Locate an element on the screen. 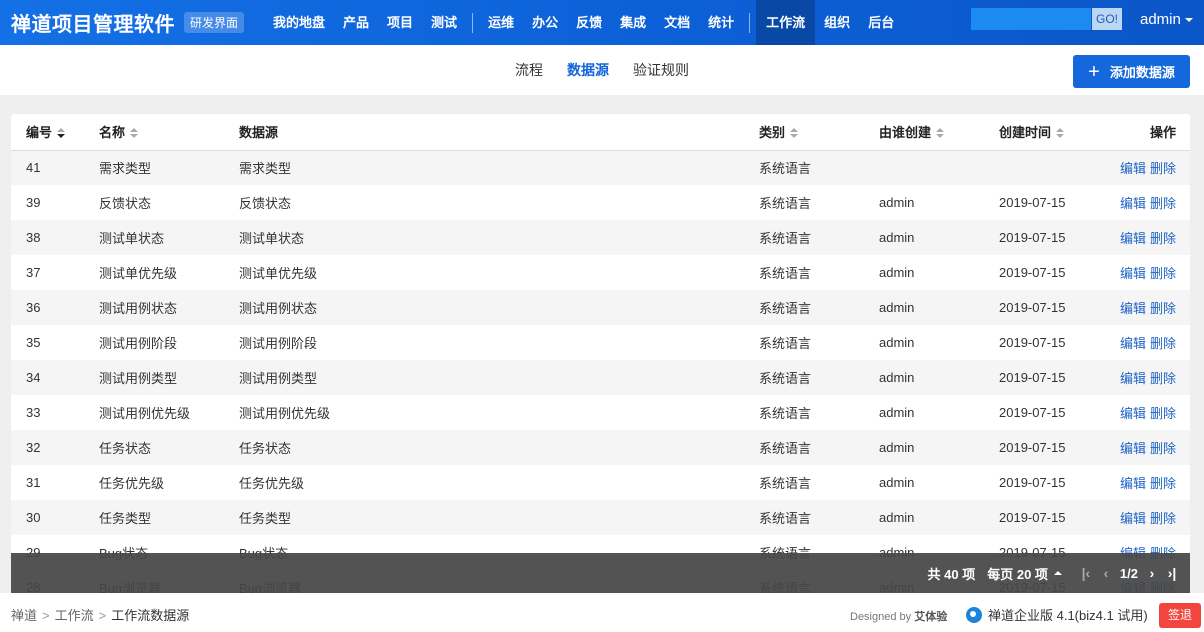 The height and width of the screenshot is (632, 1204). interface-switch-badge: 研发界面 is located at coordinates (214, 22).